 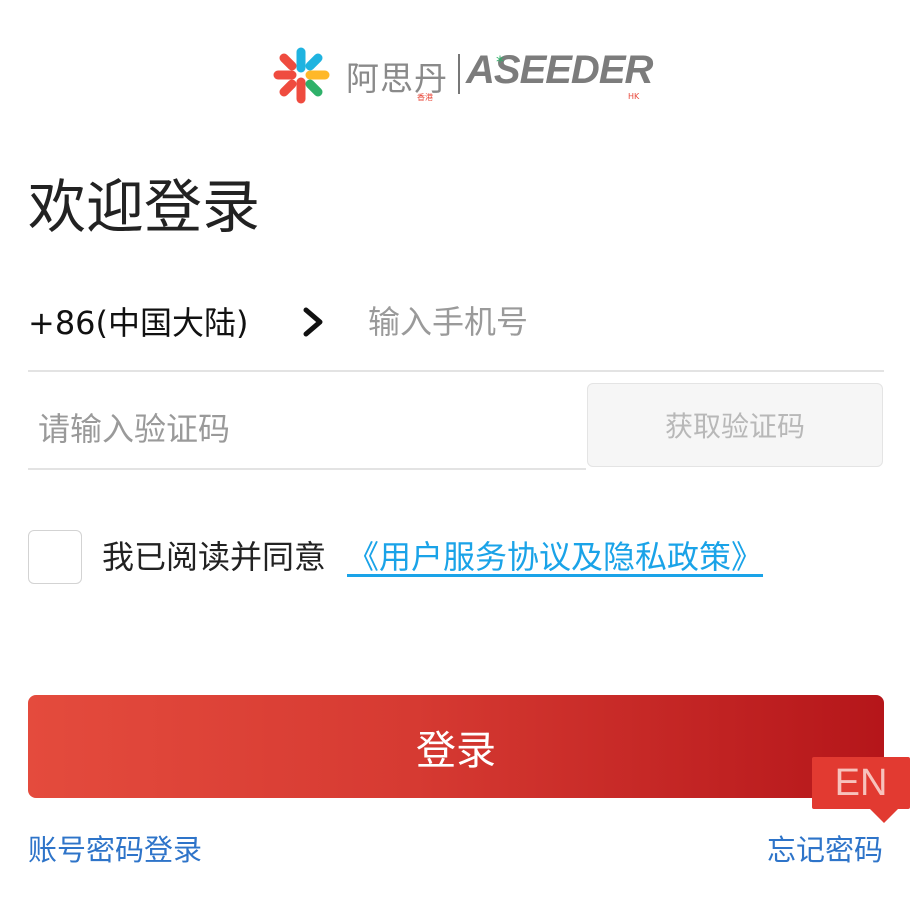 I want to click on country-code-selector: +86(中国大陆), so click(x=138, y=321).